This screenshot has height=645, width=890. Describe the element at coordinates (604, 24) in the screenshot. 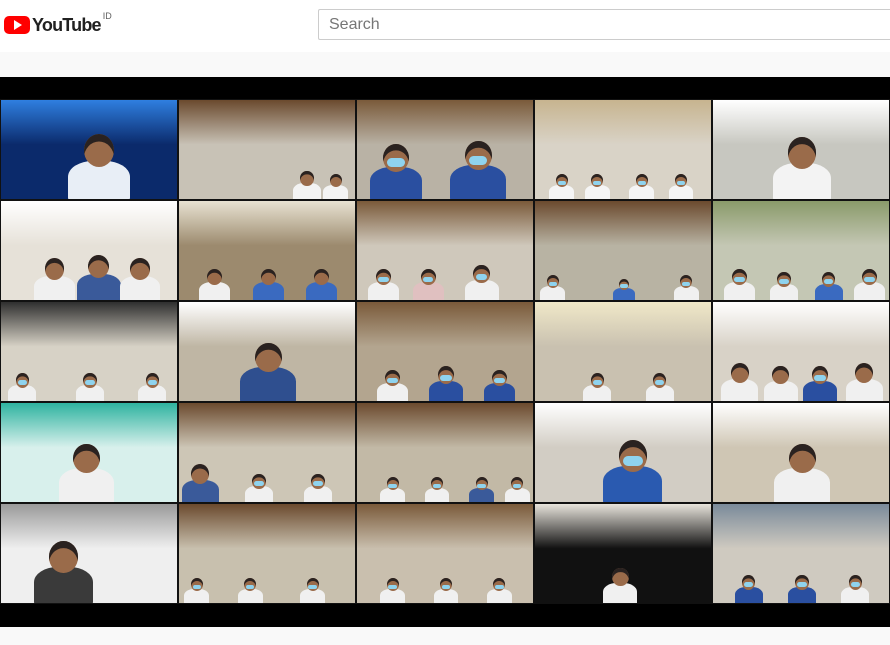

I see `search-input` at that location.